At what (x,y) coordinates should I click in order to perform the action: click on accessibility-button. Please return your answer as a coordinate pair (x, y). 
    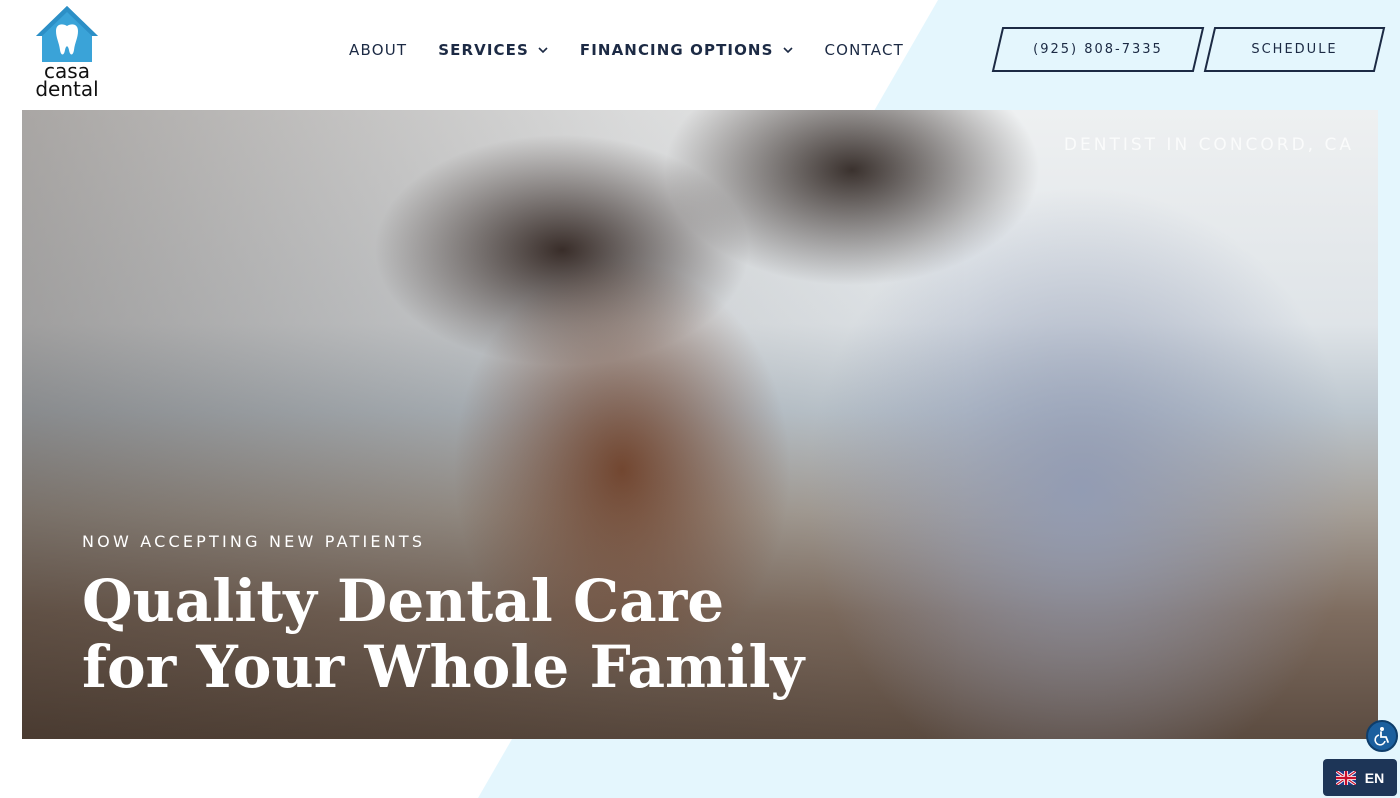
    Looking at the image, I should click on (1382, 736).